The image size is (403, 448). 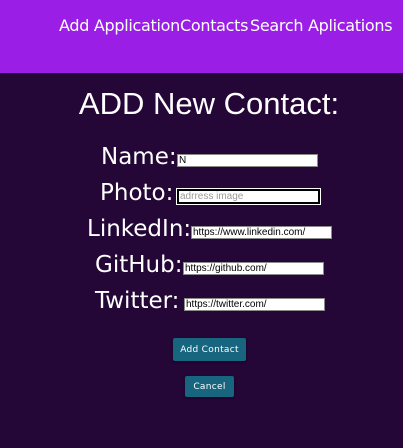 What do you see at coordinates (253, 268) in the screenshot?
I see `github-input` at bounding box center [253, 268].